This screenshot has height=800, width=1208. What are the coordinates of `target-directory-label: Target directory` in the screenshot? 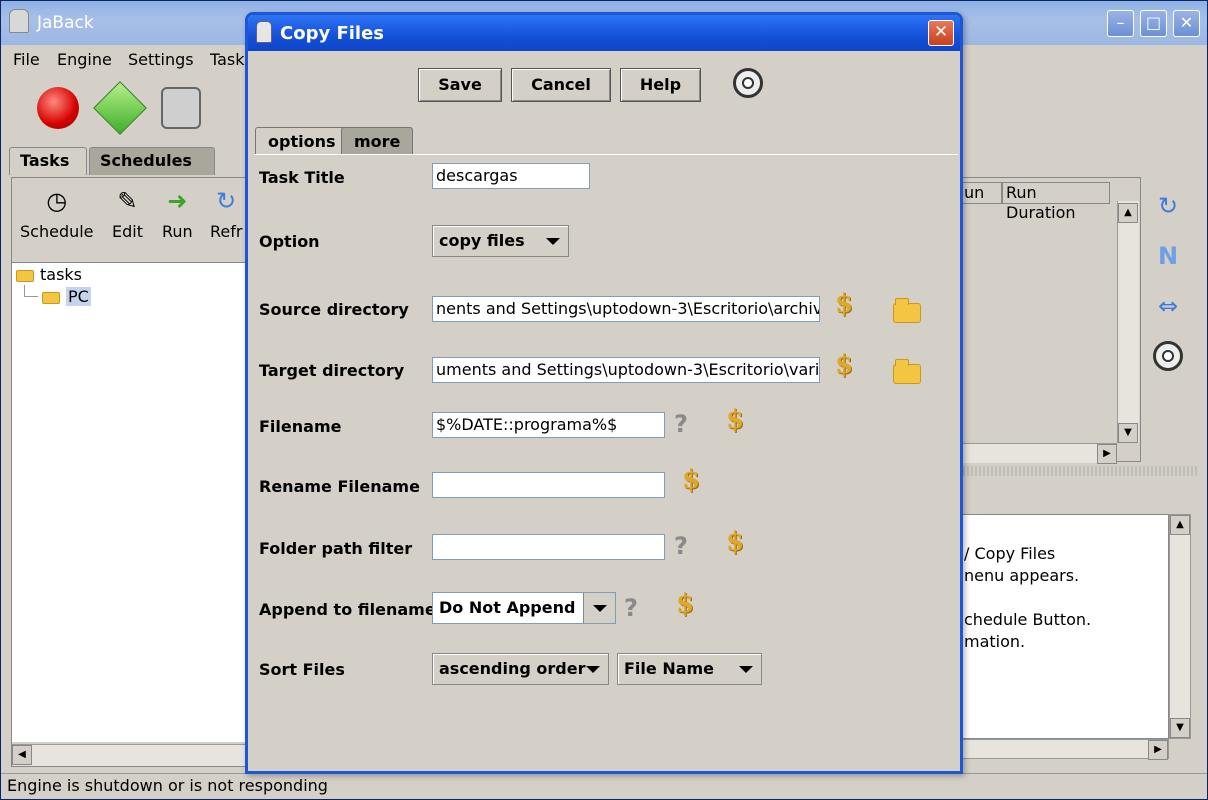 It's located at (332, 370).